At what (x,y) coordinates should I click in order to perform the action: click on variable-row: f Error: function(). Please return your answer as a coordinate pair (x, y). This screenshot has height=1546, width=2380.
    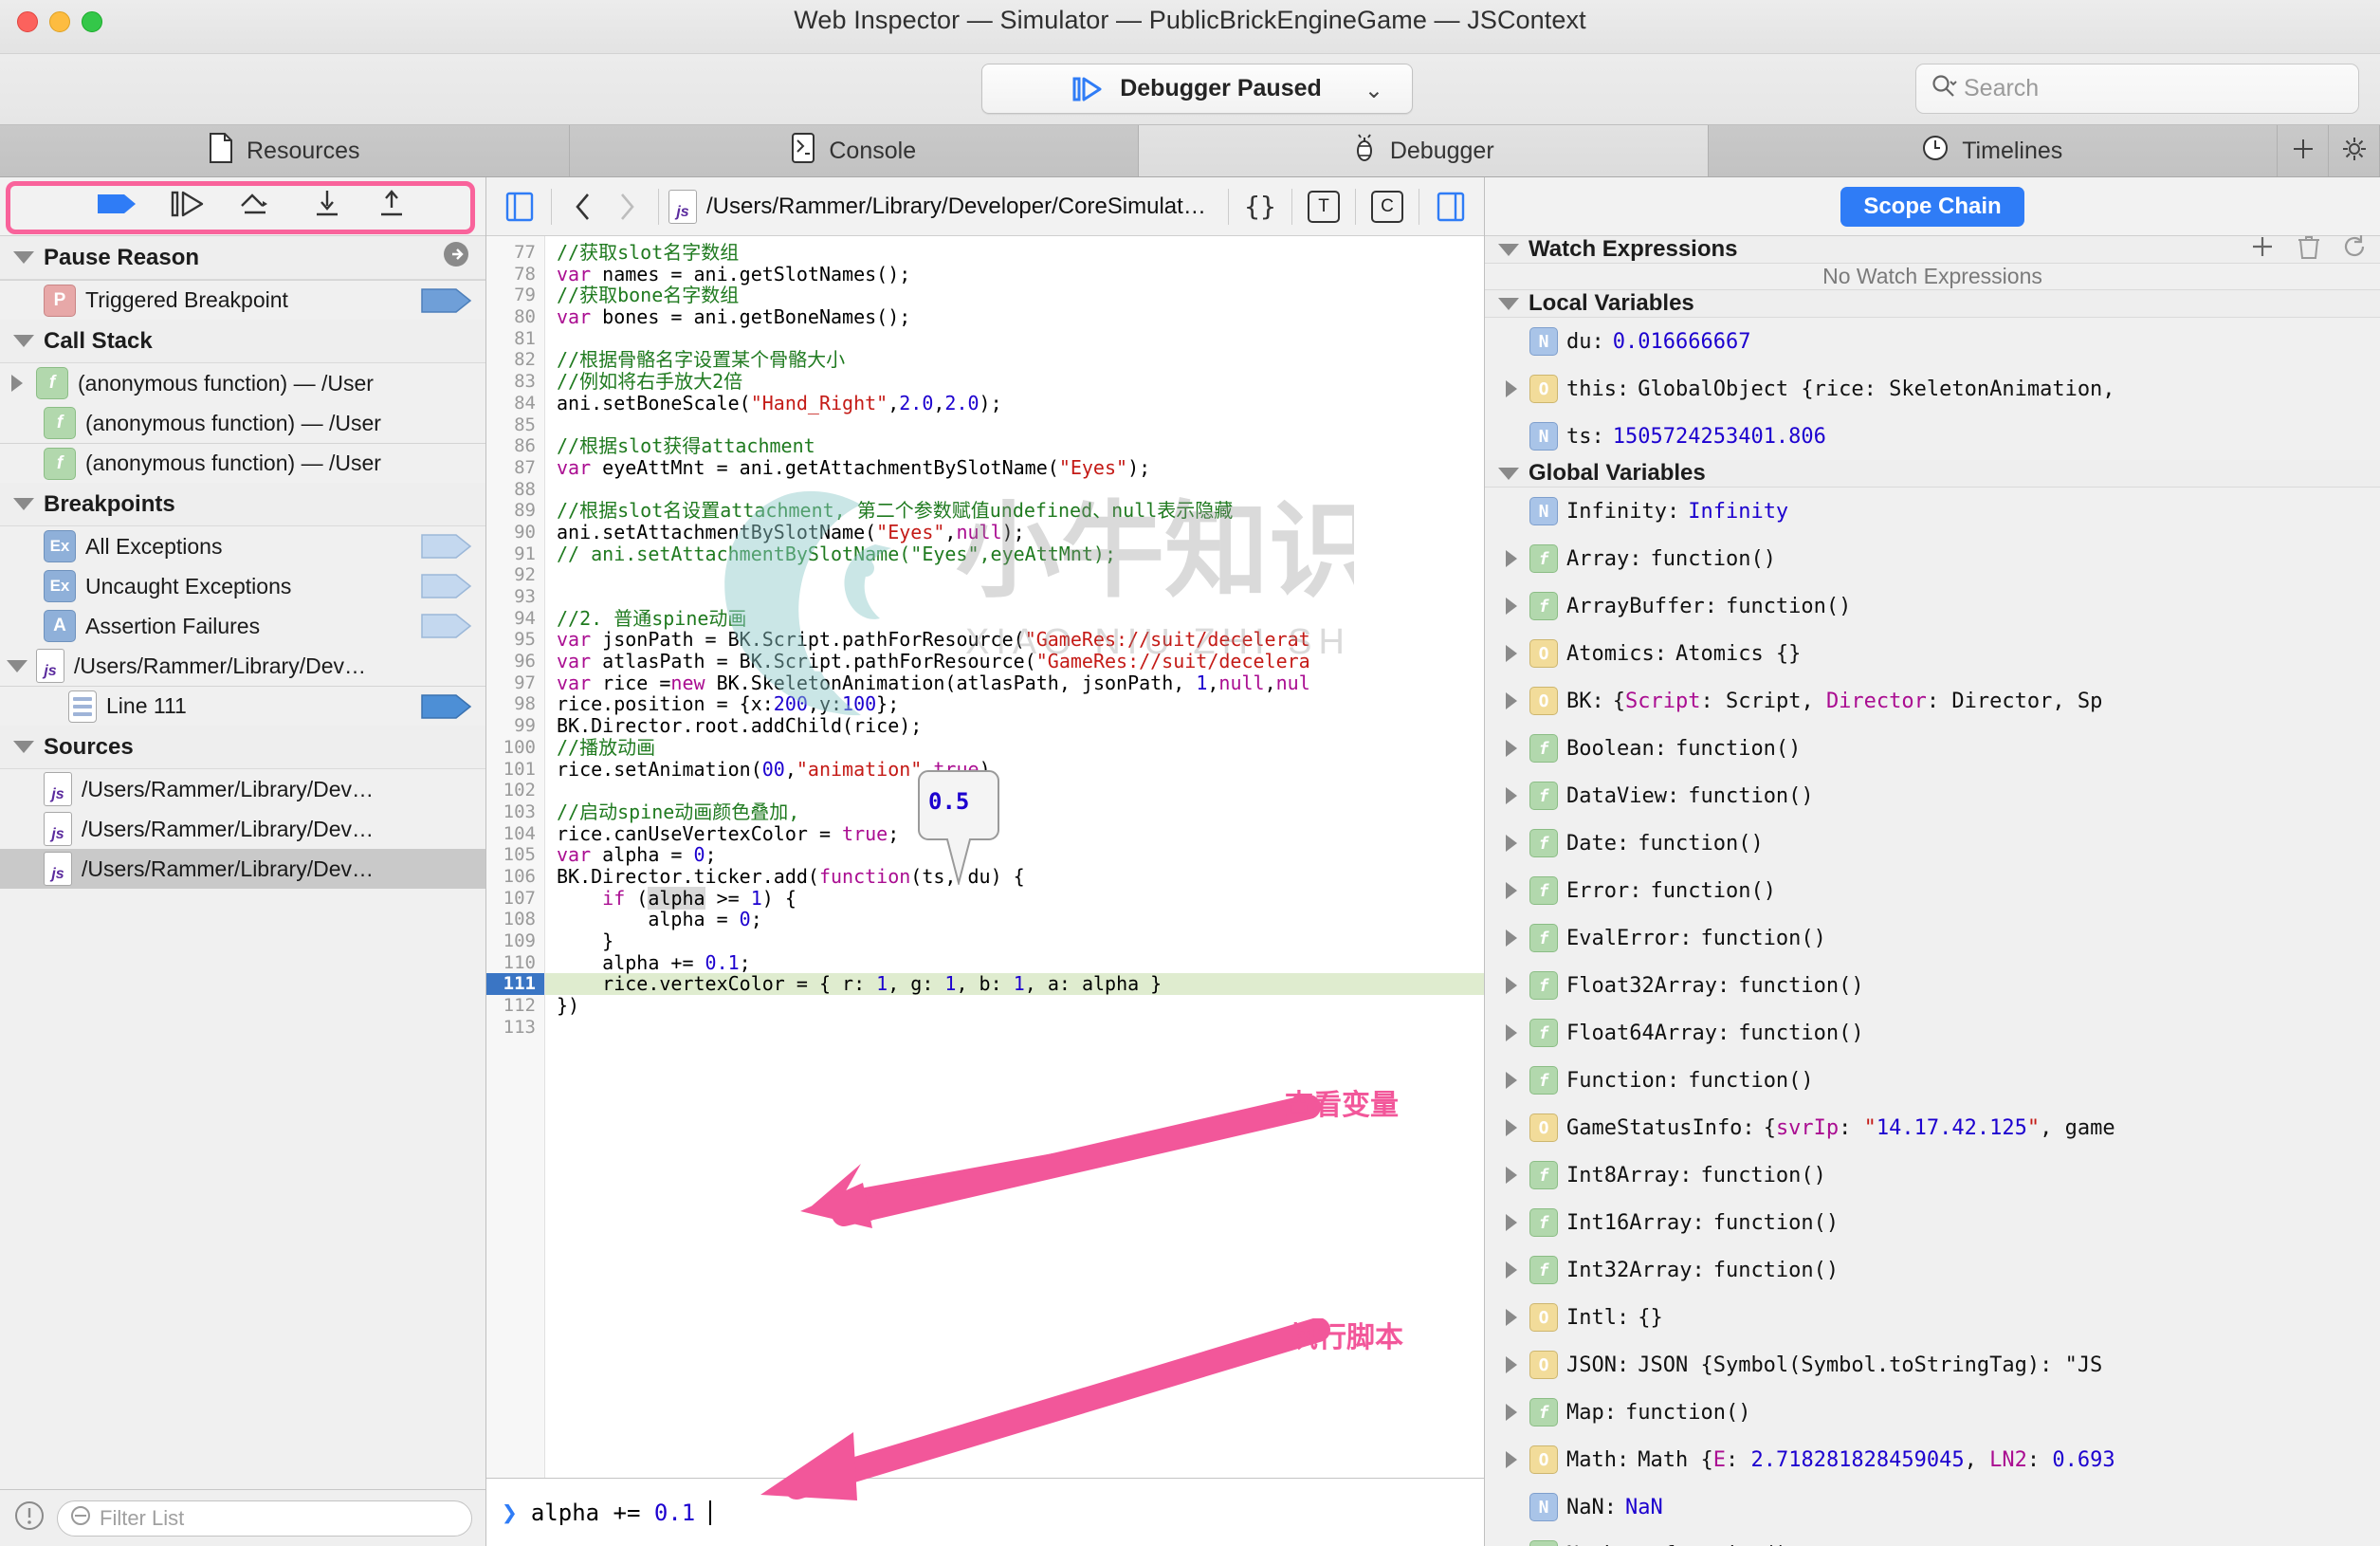
    Looking at the image, I should click on (1933, 890).